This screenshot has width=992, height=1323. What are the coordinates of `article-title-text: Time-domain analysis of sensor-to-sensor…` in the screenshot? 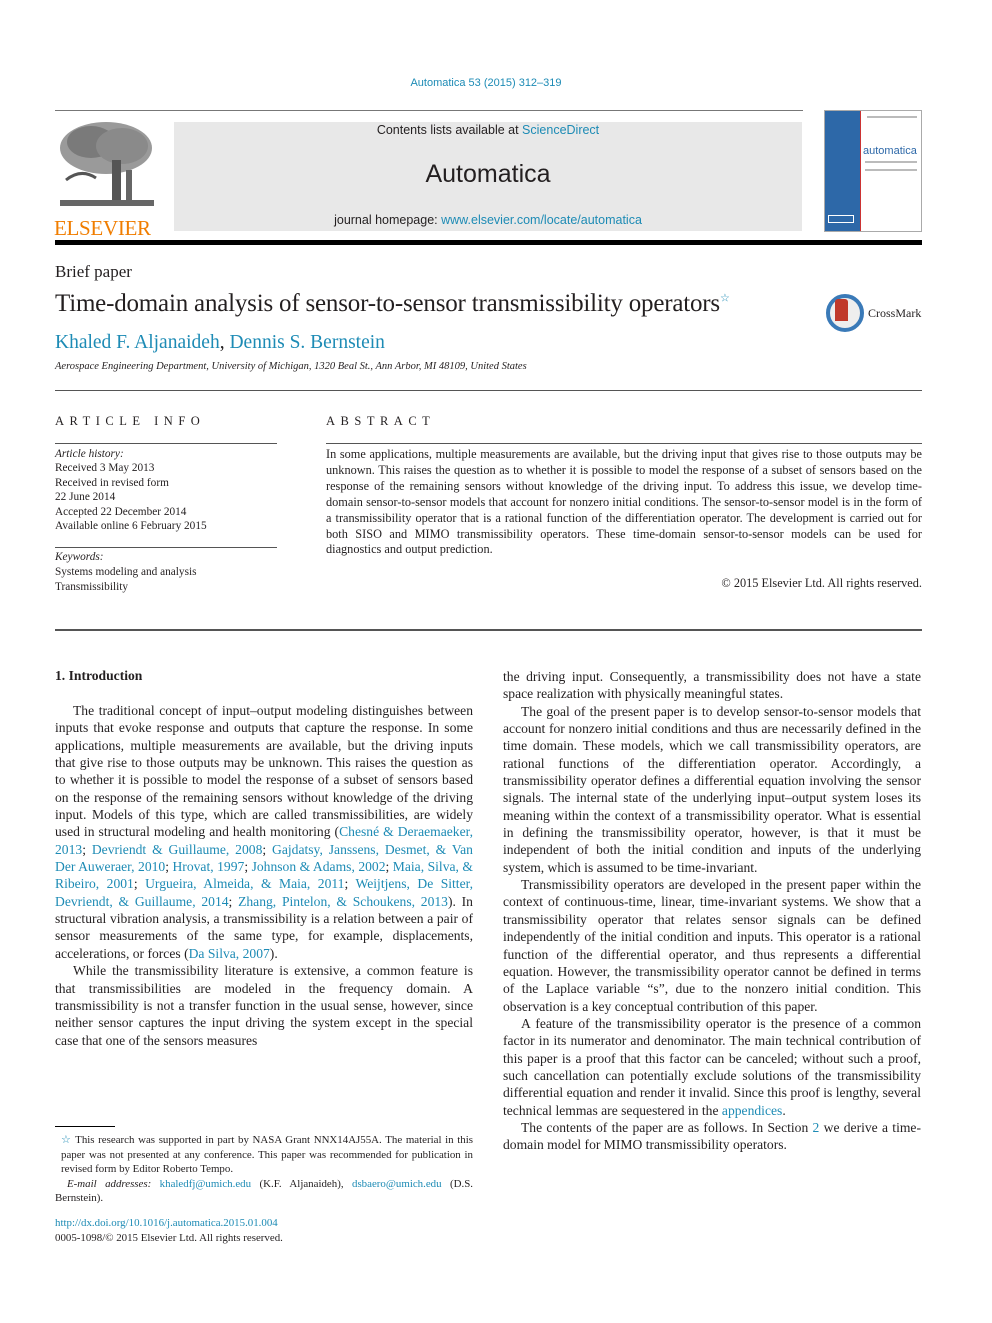 It's located at (387, 303).